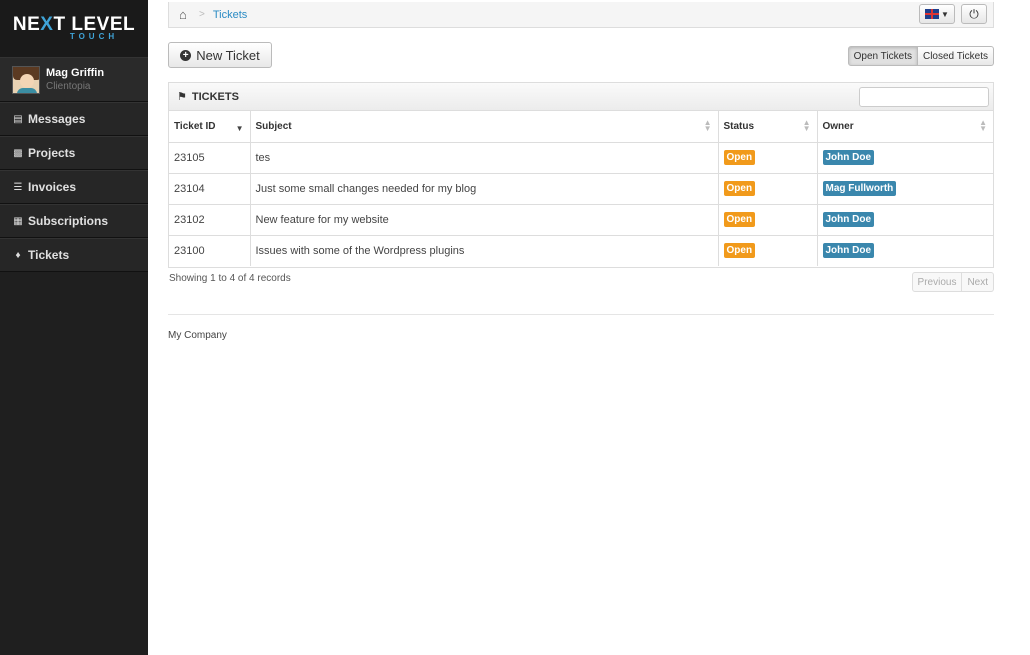 This screenshot has height=655, width=1030. I want to click on footer-company: My Company, so click(197, 335).